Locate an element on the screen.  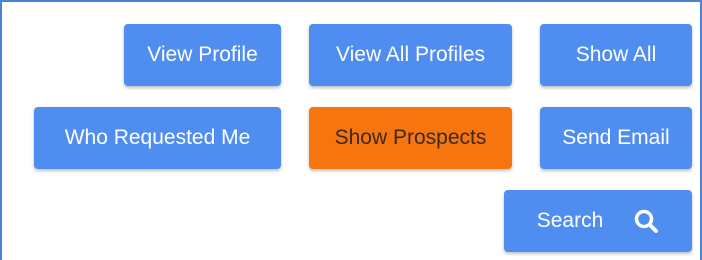
show-prospects-button: Show Prospects is located at coordinates (410, 138).